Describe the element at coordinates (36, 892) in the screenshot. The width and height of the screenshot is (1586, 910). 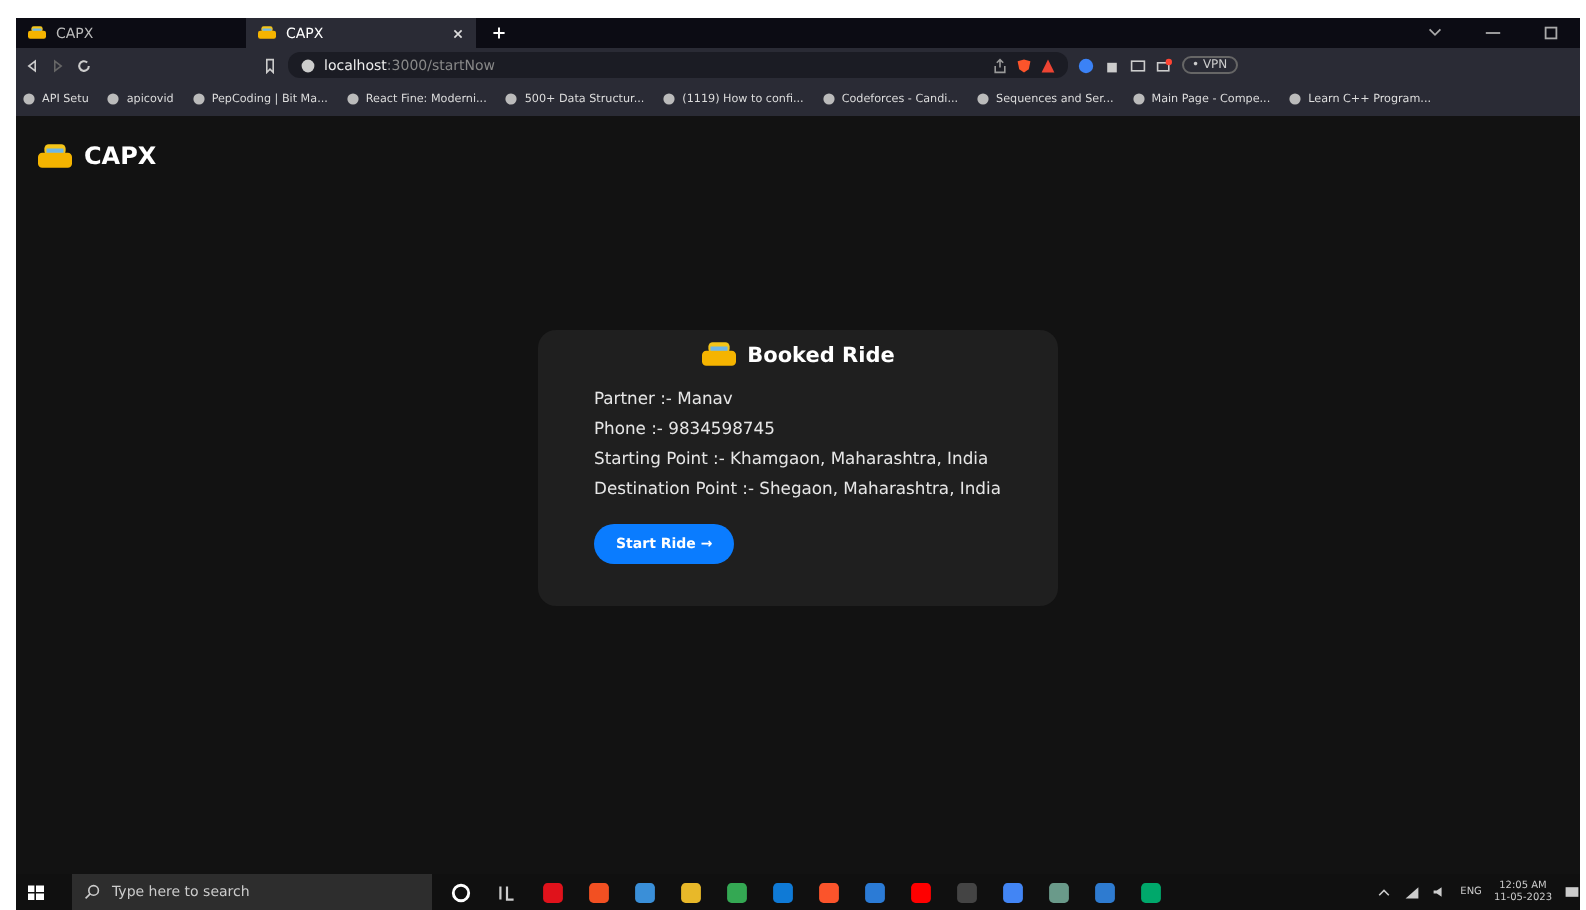
I see `windows-icon` at that location.